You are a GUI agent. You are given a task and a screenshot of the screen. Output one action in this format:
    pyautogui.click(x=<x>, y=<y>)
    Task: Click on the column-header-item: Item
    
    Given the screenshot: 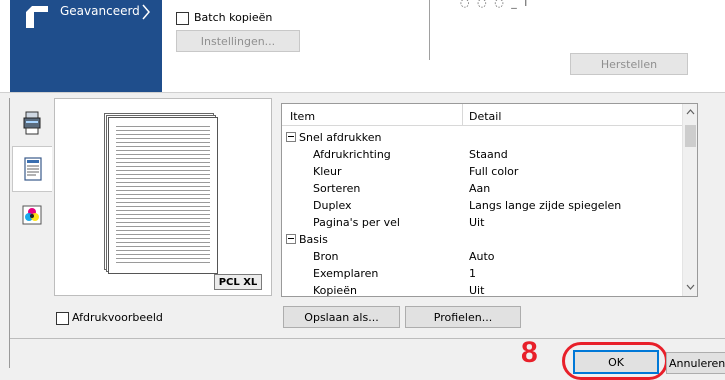 What is the action you would take?
    pyautogui.click(x=302, y=116)
    